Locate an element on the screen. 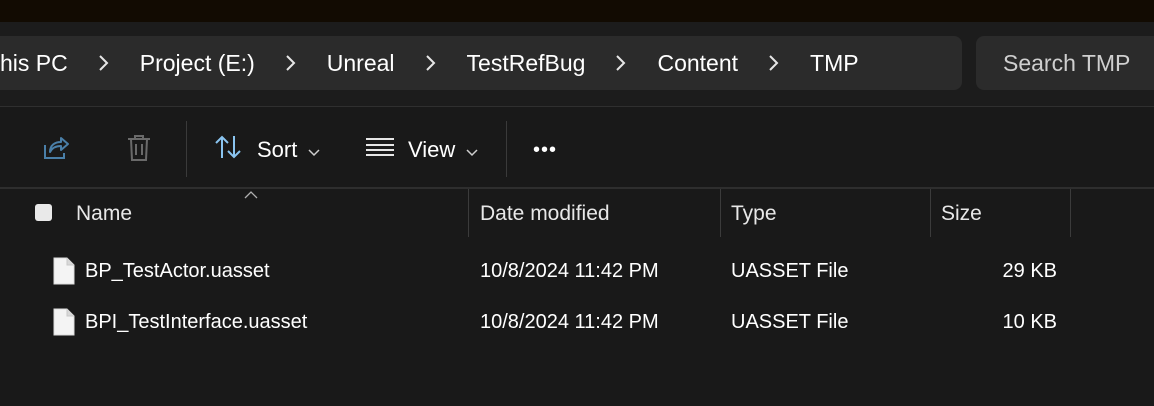 This screenshot has height=406, width=1154. breadcrumb-item-testrefbug: TestRefBug is located at coordinates (526, 63).